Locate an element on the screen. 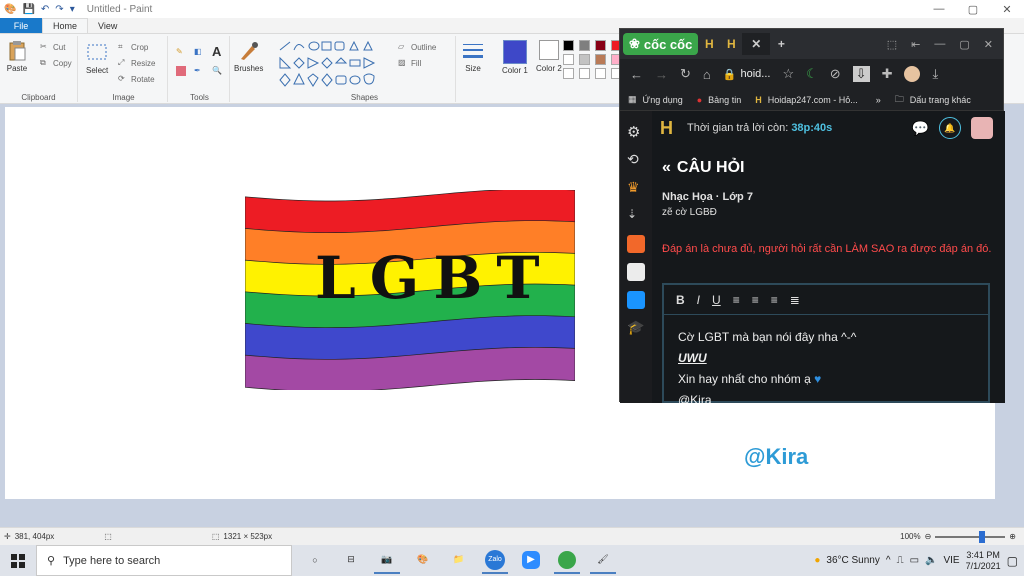  downloads-icon: ⤓ is located at coordinates (935, 74).